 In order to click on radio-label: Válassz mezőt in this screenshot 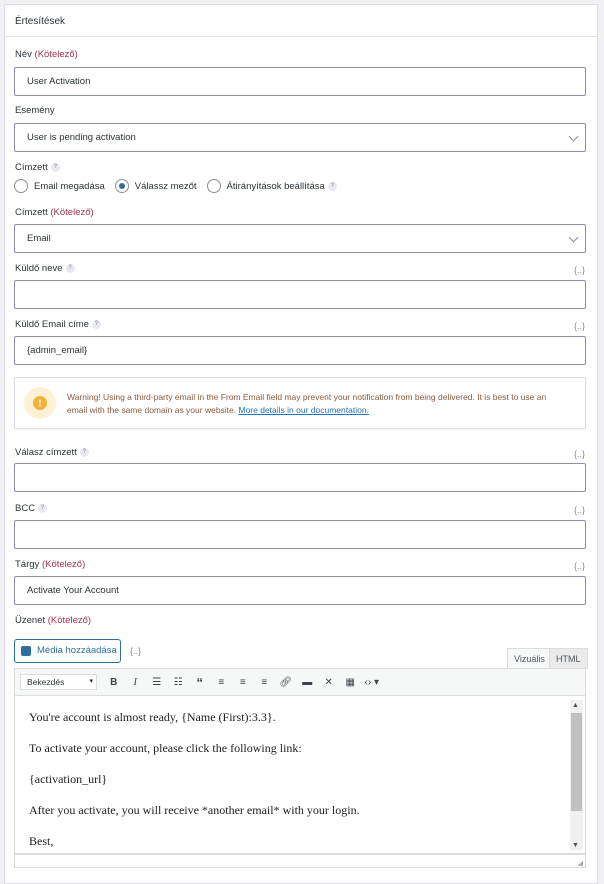, I will do `click(165, 186)`.